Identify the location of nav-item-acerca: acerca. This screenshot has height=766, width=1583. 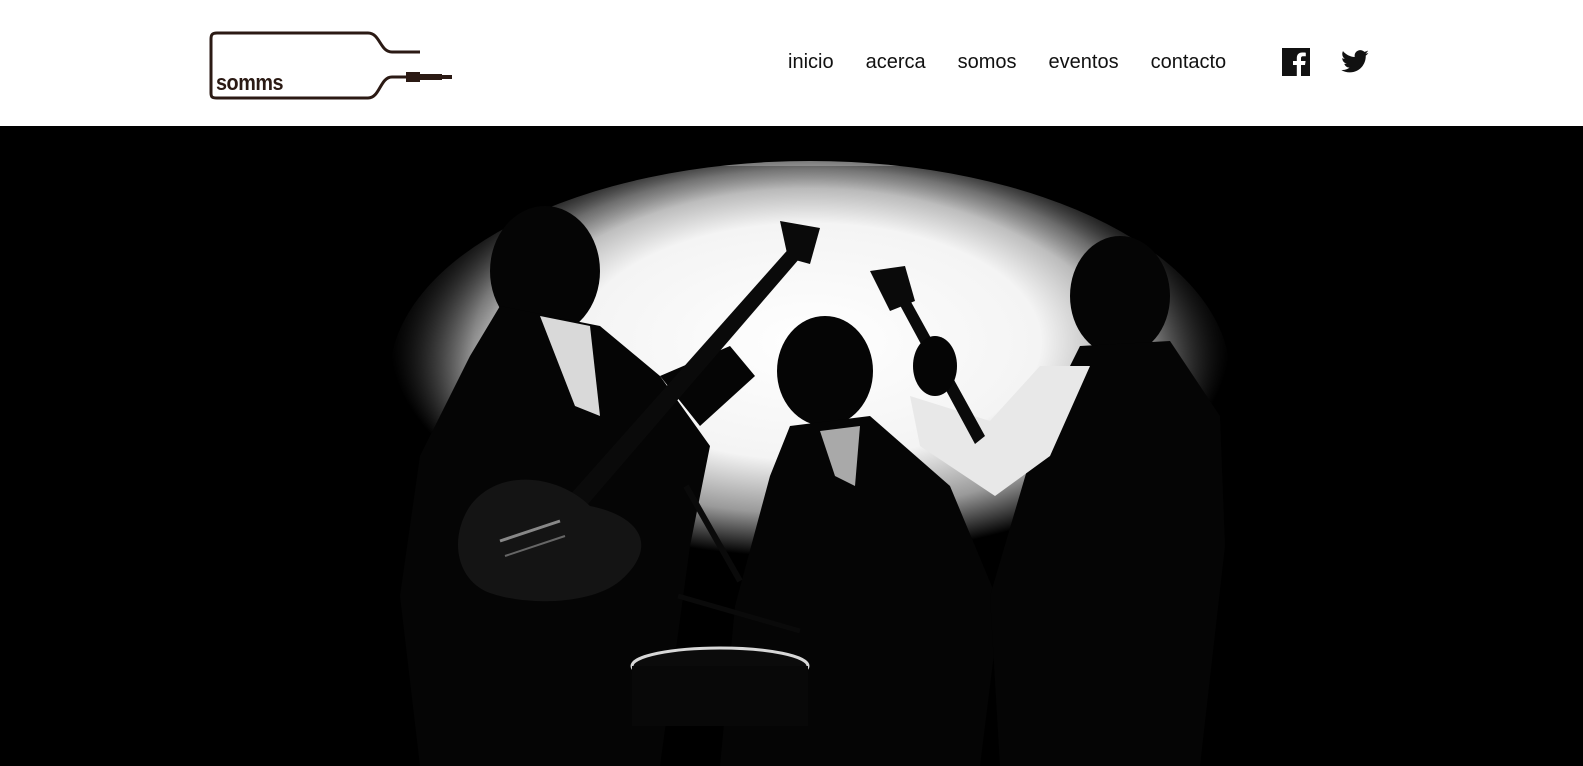
(896, 62).